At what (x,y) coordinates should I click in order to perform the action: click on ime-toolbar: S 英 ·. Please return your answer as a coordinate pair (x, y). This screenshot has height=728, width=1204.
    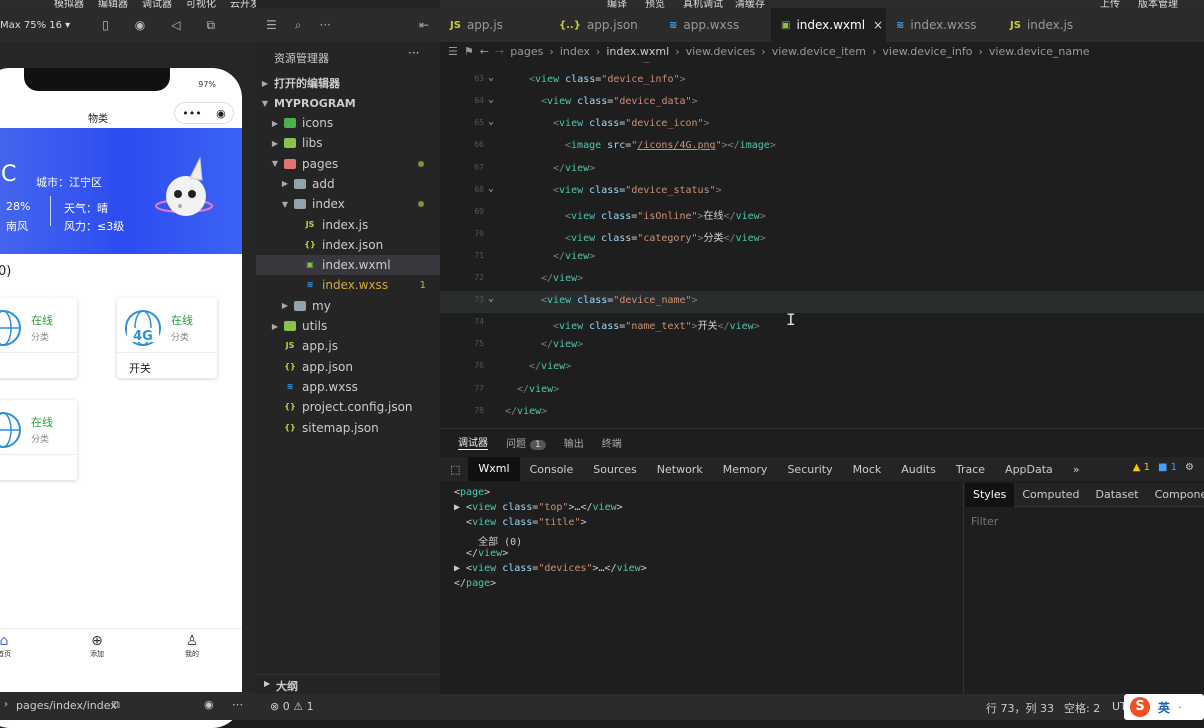
    Looking at the image, I should click on (1164, 707).